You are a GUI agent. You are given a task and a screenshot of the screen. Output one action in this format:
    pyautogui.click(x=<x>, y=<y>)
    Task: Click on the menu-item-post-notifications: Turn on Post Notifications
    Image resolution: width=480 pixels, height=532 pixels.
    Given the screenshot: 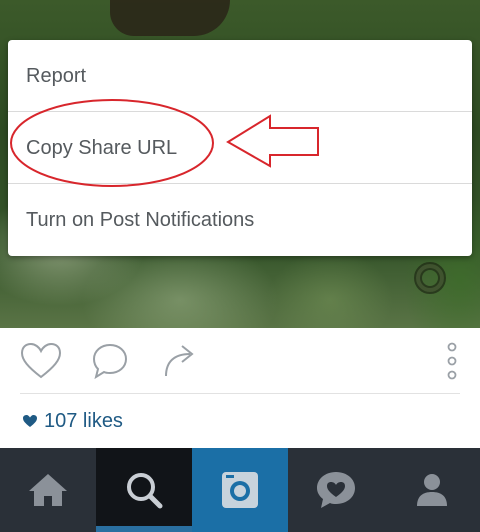 What is the action you would take?
    pyautogui.click(x=240, y=220)
    